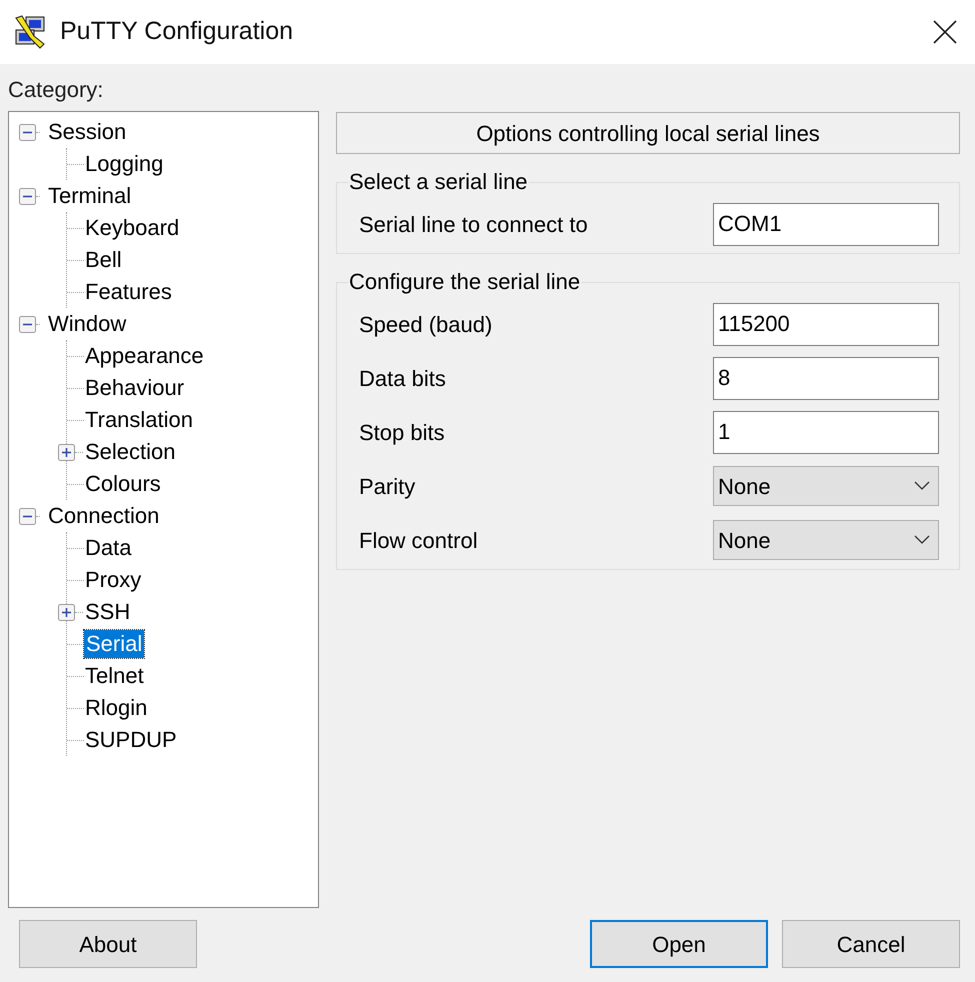 Image resolution: width=975 pixels, height=982 pixels. What do you see at coordinates (648, 133) in the screenshot?
I see `panel-header: Options controlling local serial lines` at bounding box center [648, 133].